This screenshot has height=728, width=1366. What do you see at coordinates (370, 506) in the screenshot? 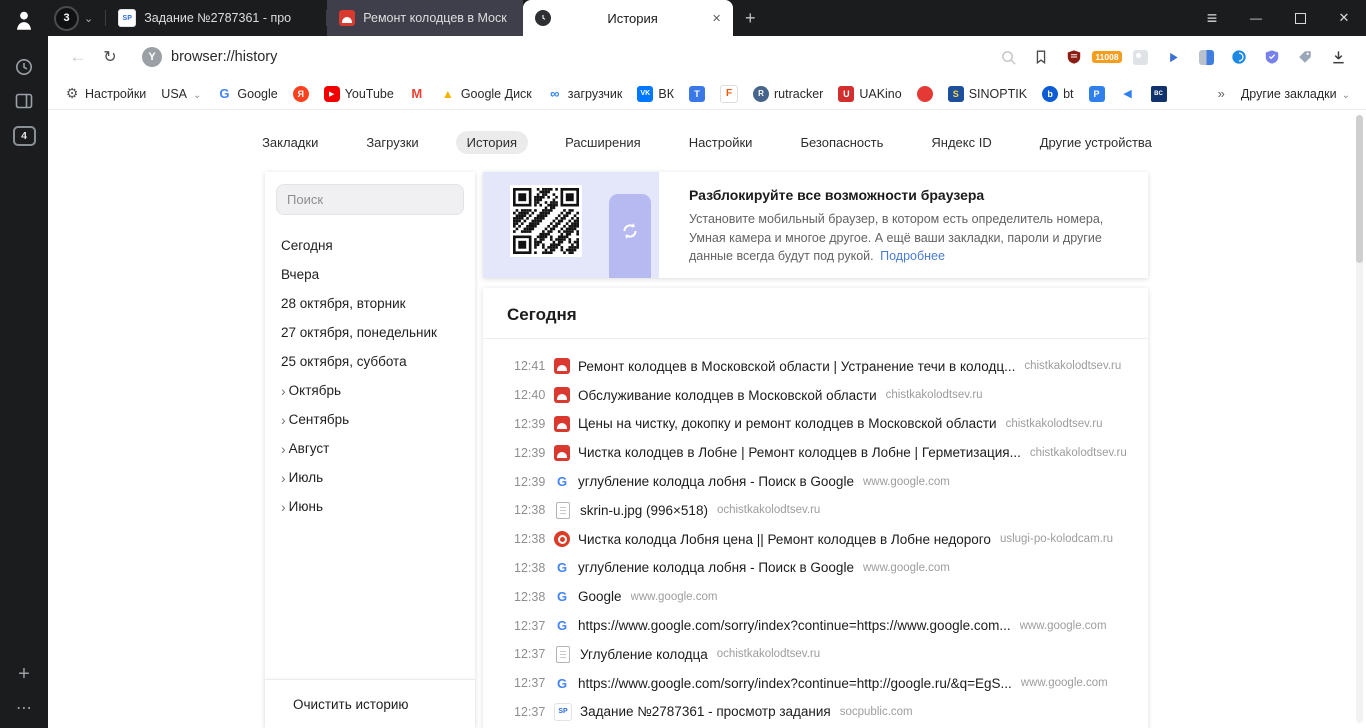
I see `month-group-item: Июнь` at bounding box center [370, 506].